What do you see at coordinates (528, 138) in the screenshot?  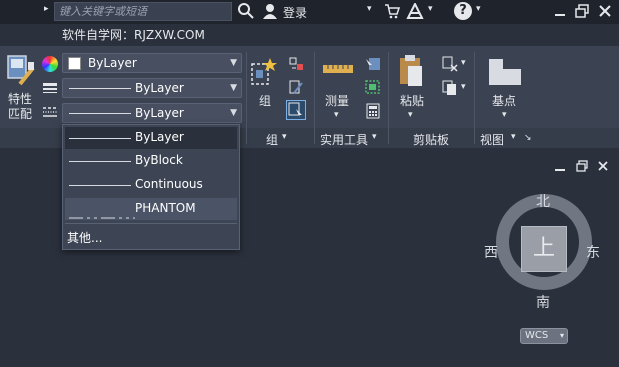 I see `panel-launcher-icon: ↘` at bounding box center [528, 138].